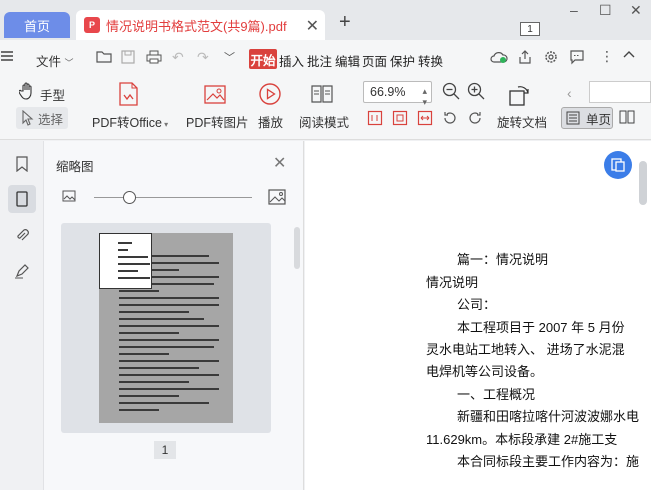  Describe the element at coordinates (22, 315) in the screenshot. I see `side-icon-strip` at that location.